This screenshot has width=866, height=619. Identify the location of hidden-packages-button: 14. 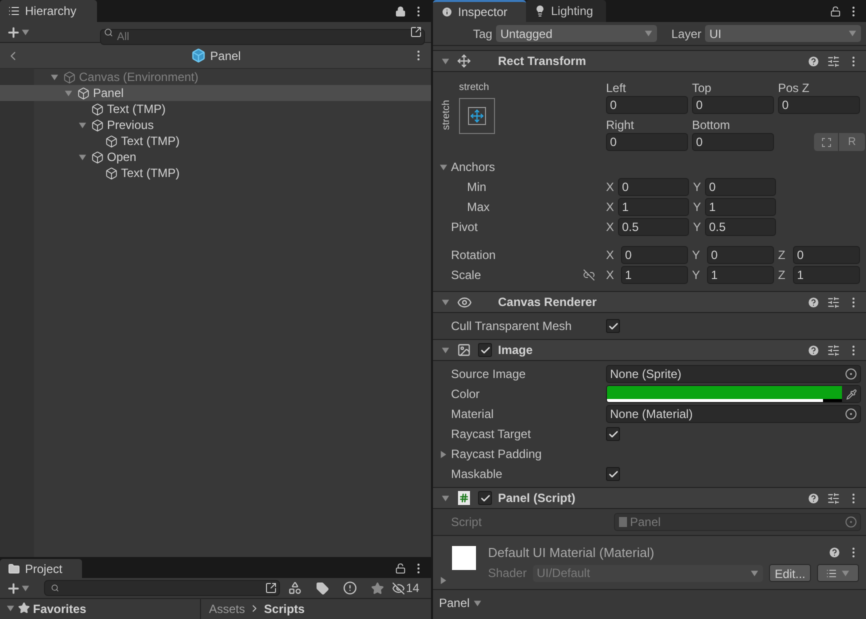
(406, 588).